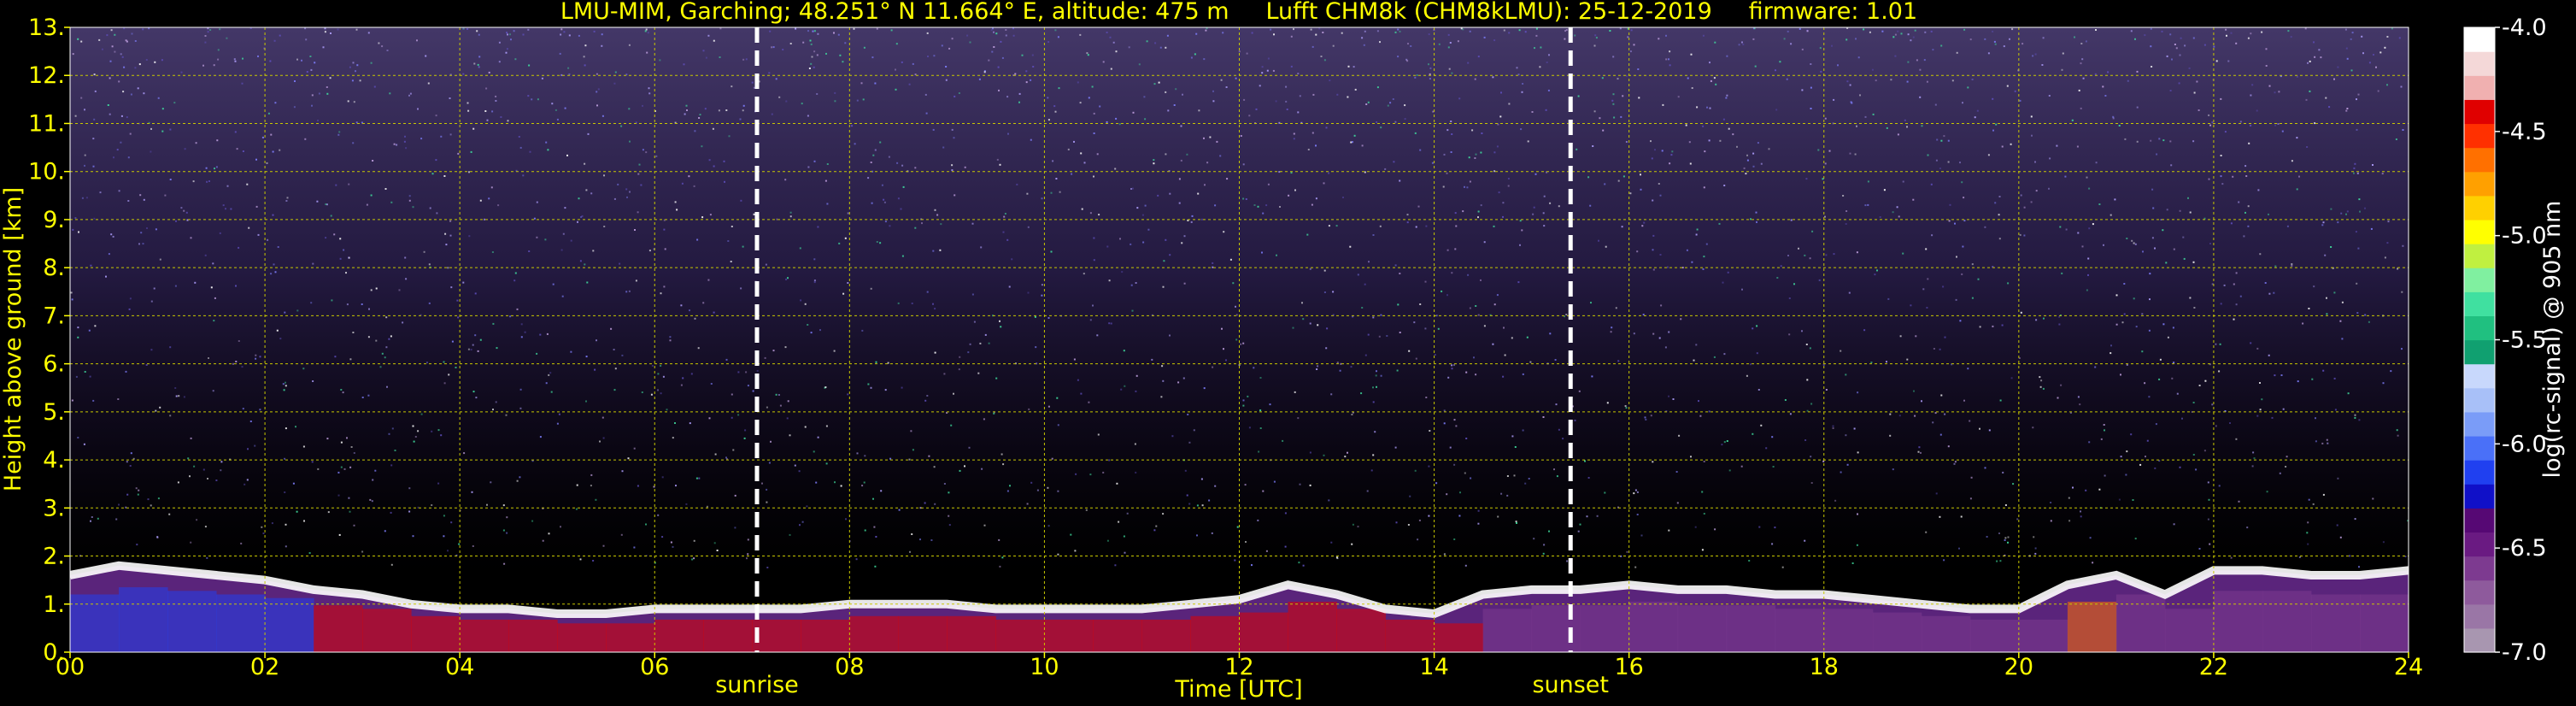  What do you see at coordinates (1994, 636) in the screenshot?
I see `signal-band` at bounding box center [1994, 636].